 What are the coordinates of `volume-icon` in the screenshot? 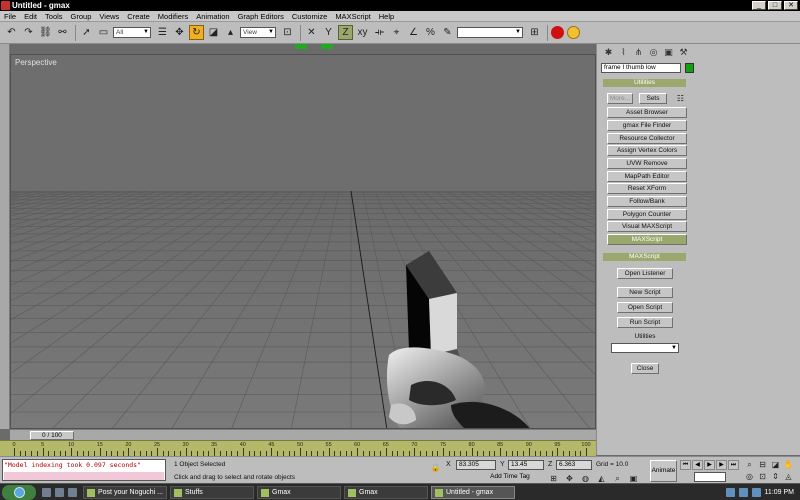 It's located at (743, 492).